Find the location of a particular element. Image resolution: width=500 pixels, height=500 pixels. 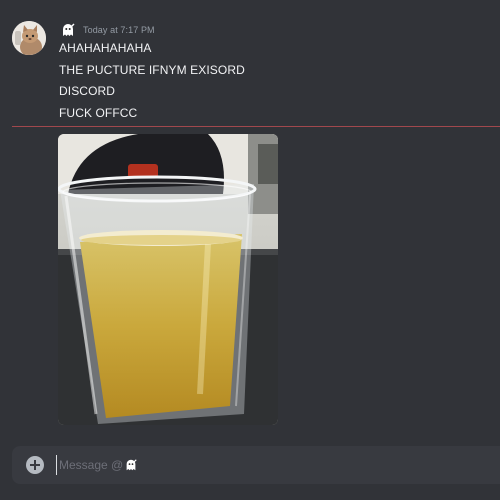

cat-avatar-icon is located at coordinates (29, 38).